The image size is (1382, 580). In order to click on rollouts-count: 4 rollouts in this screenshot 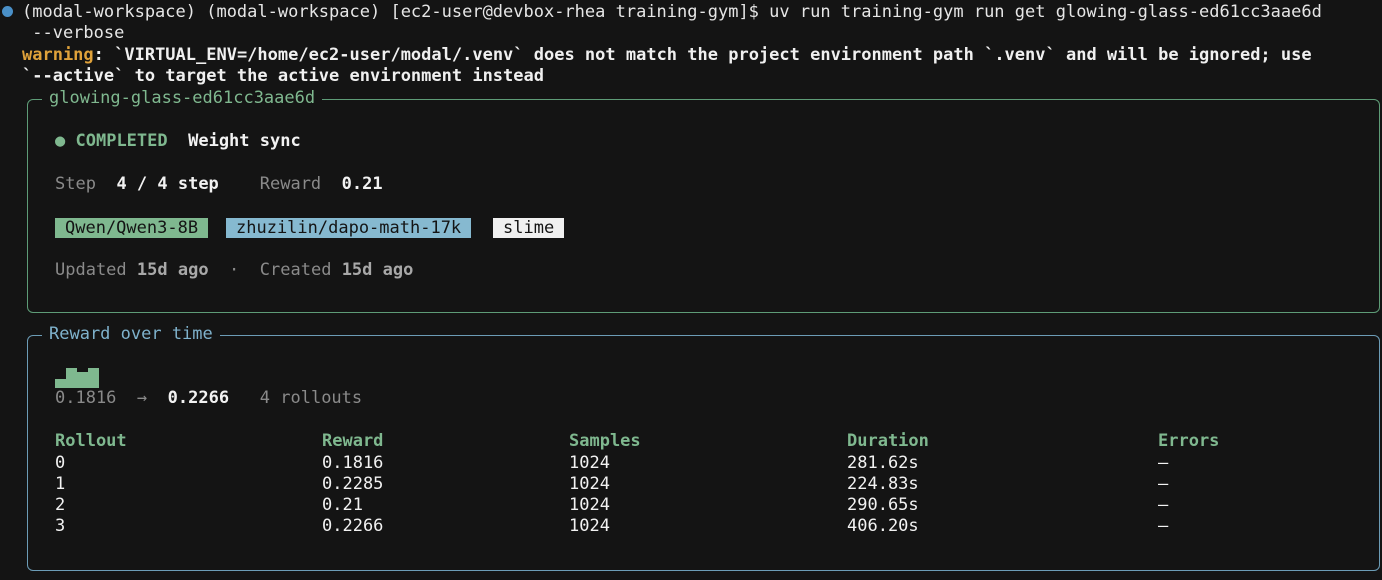, I will do `click(311, 398)`.